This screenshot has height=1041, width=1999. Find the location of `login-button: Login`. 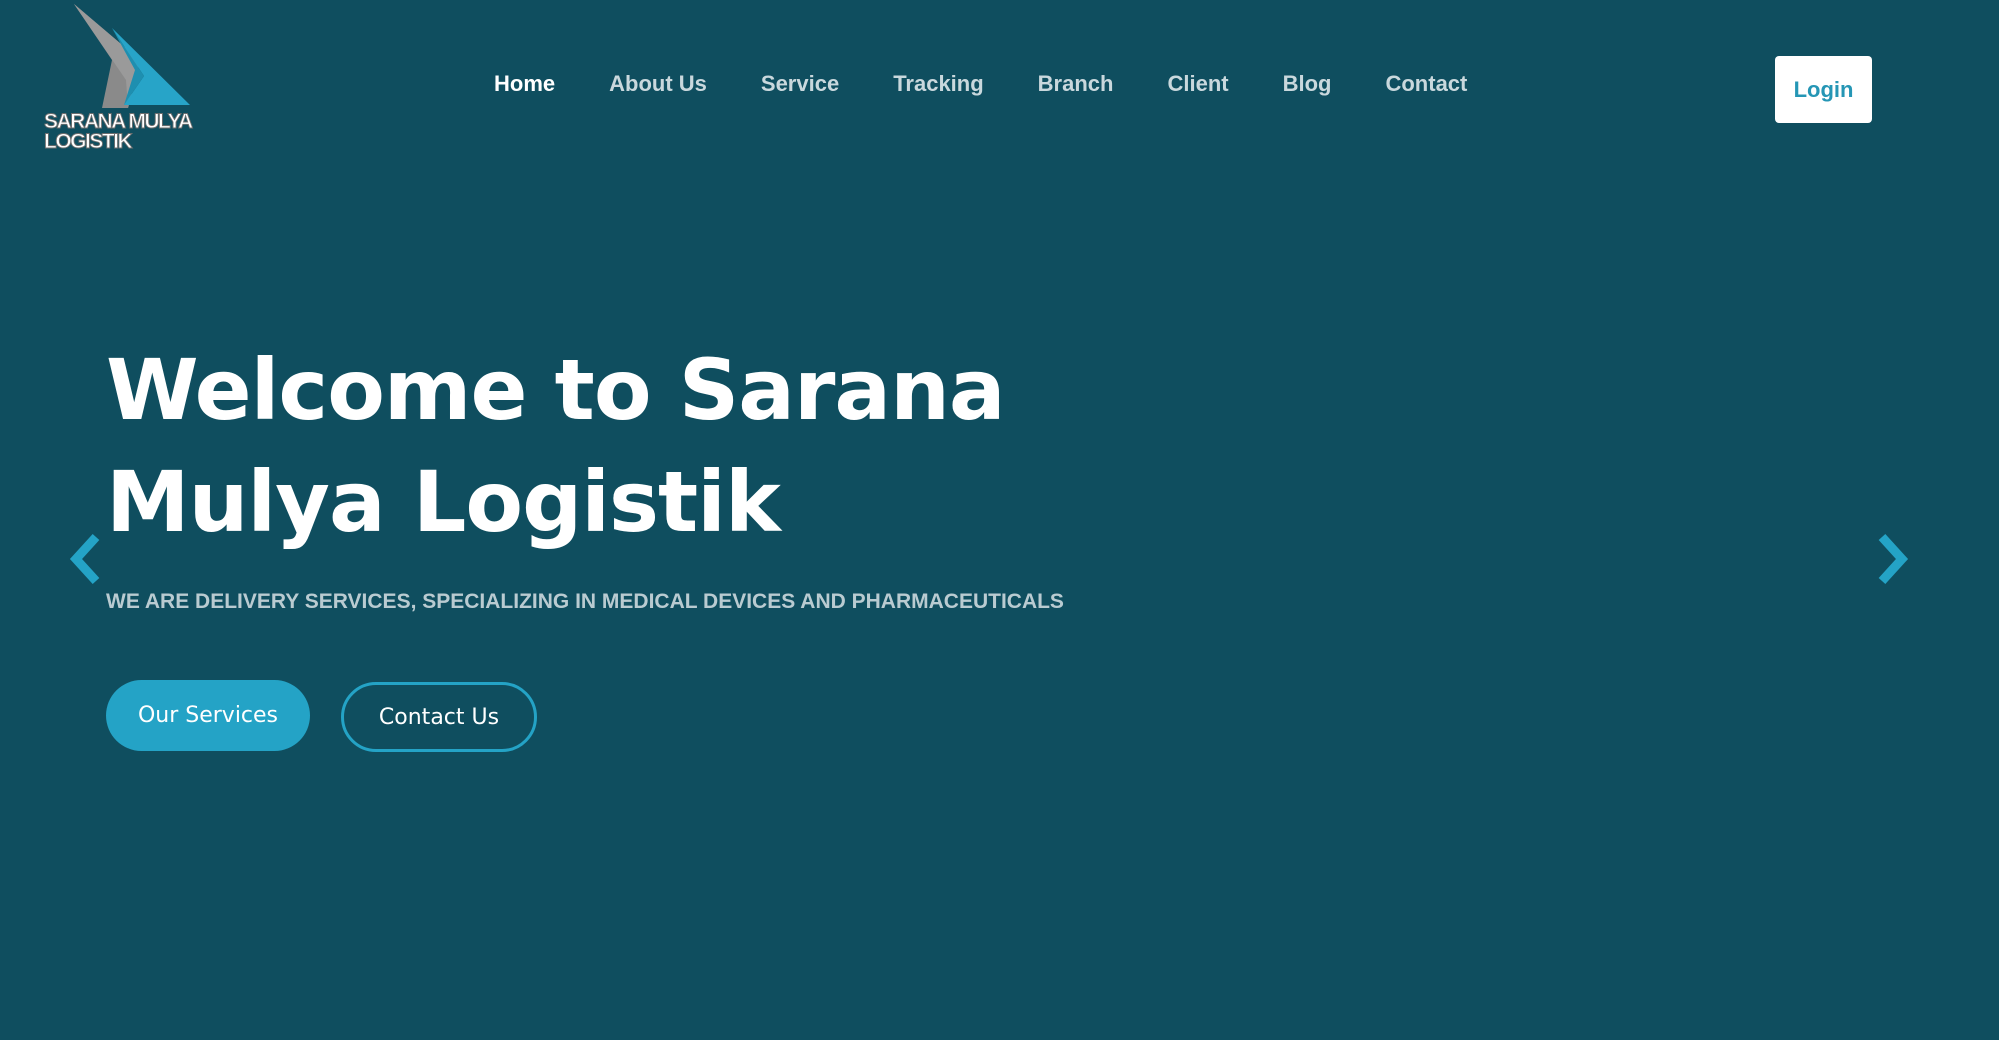

login-button: Login is located at coordinates (1823, 89).